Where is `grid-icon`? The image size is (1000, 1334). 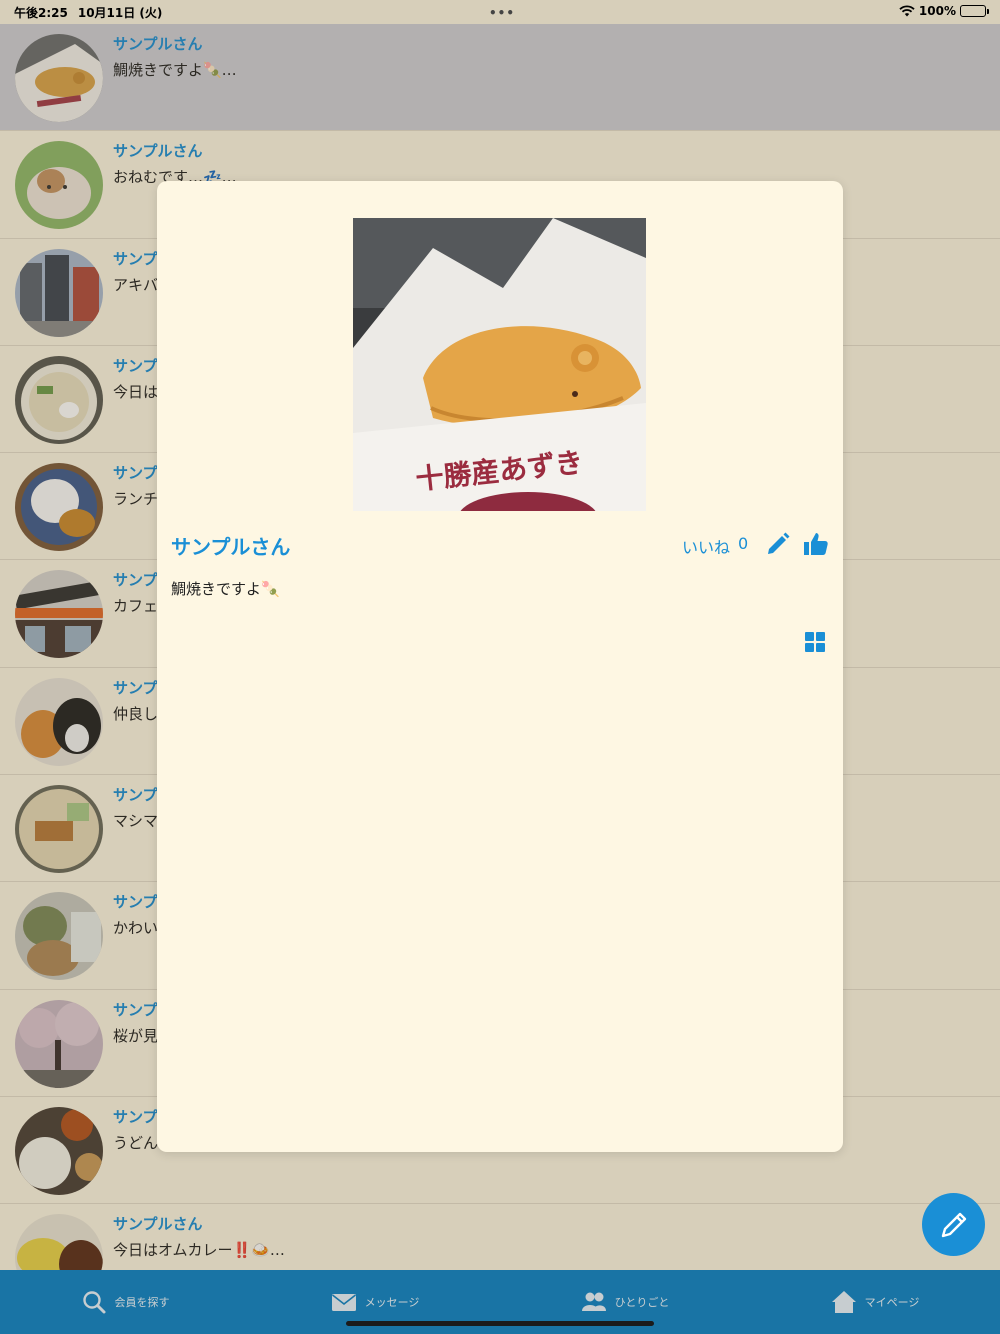 grid-icon is located at coordinates (815, 642).